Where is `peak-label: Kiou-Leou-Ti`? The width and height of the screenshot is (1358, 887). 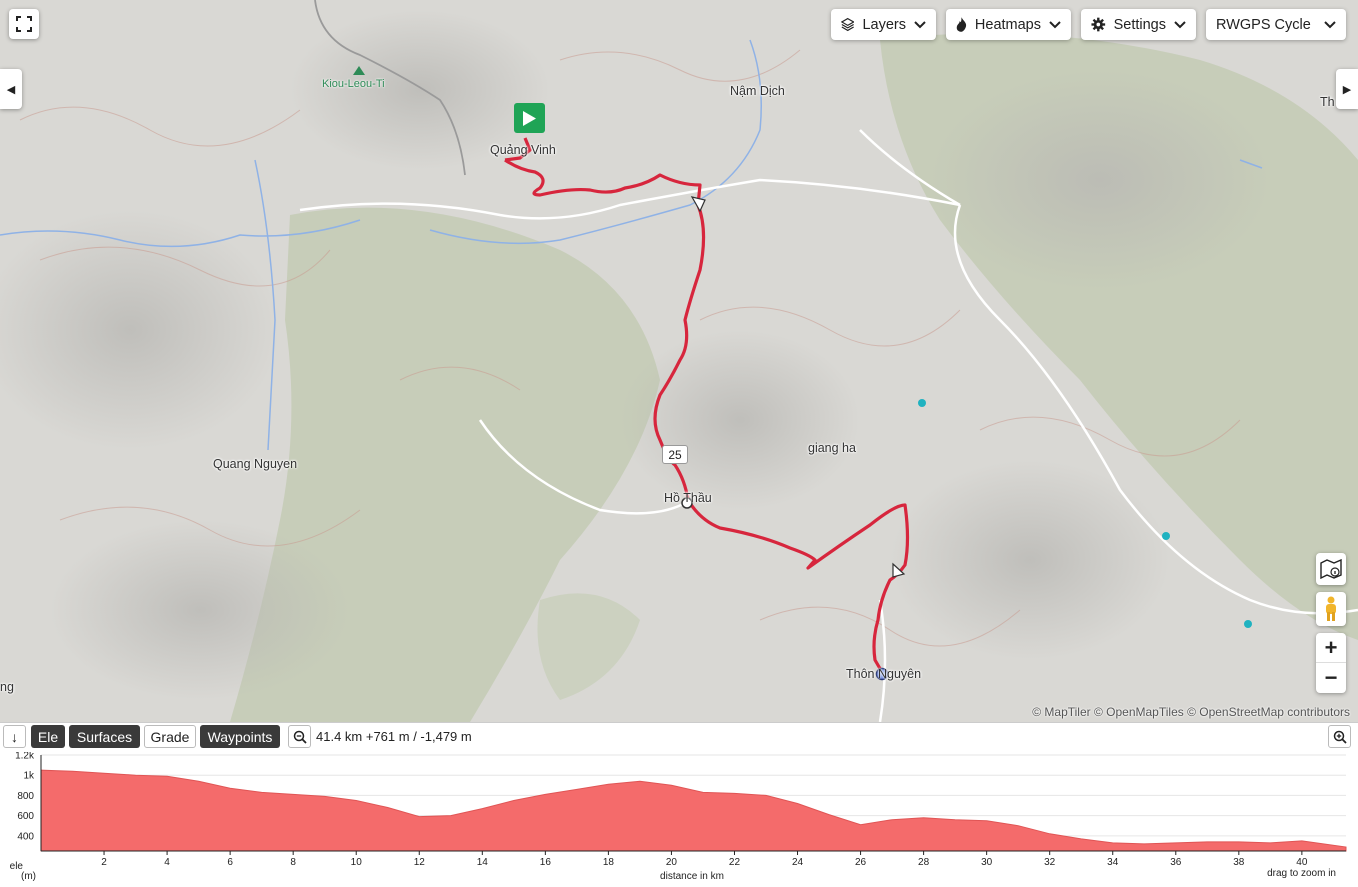 peak-label: Kiou-Leou-Ti is located at coordinates (353, 84).